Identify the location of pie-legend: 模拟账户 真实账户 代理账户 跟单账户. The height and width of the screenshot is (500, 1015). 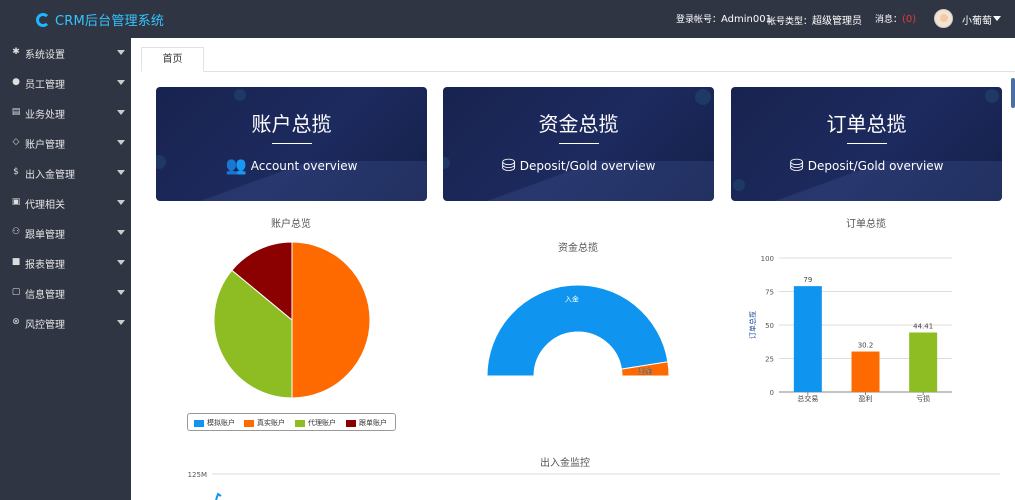
(291, 422).